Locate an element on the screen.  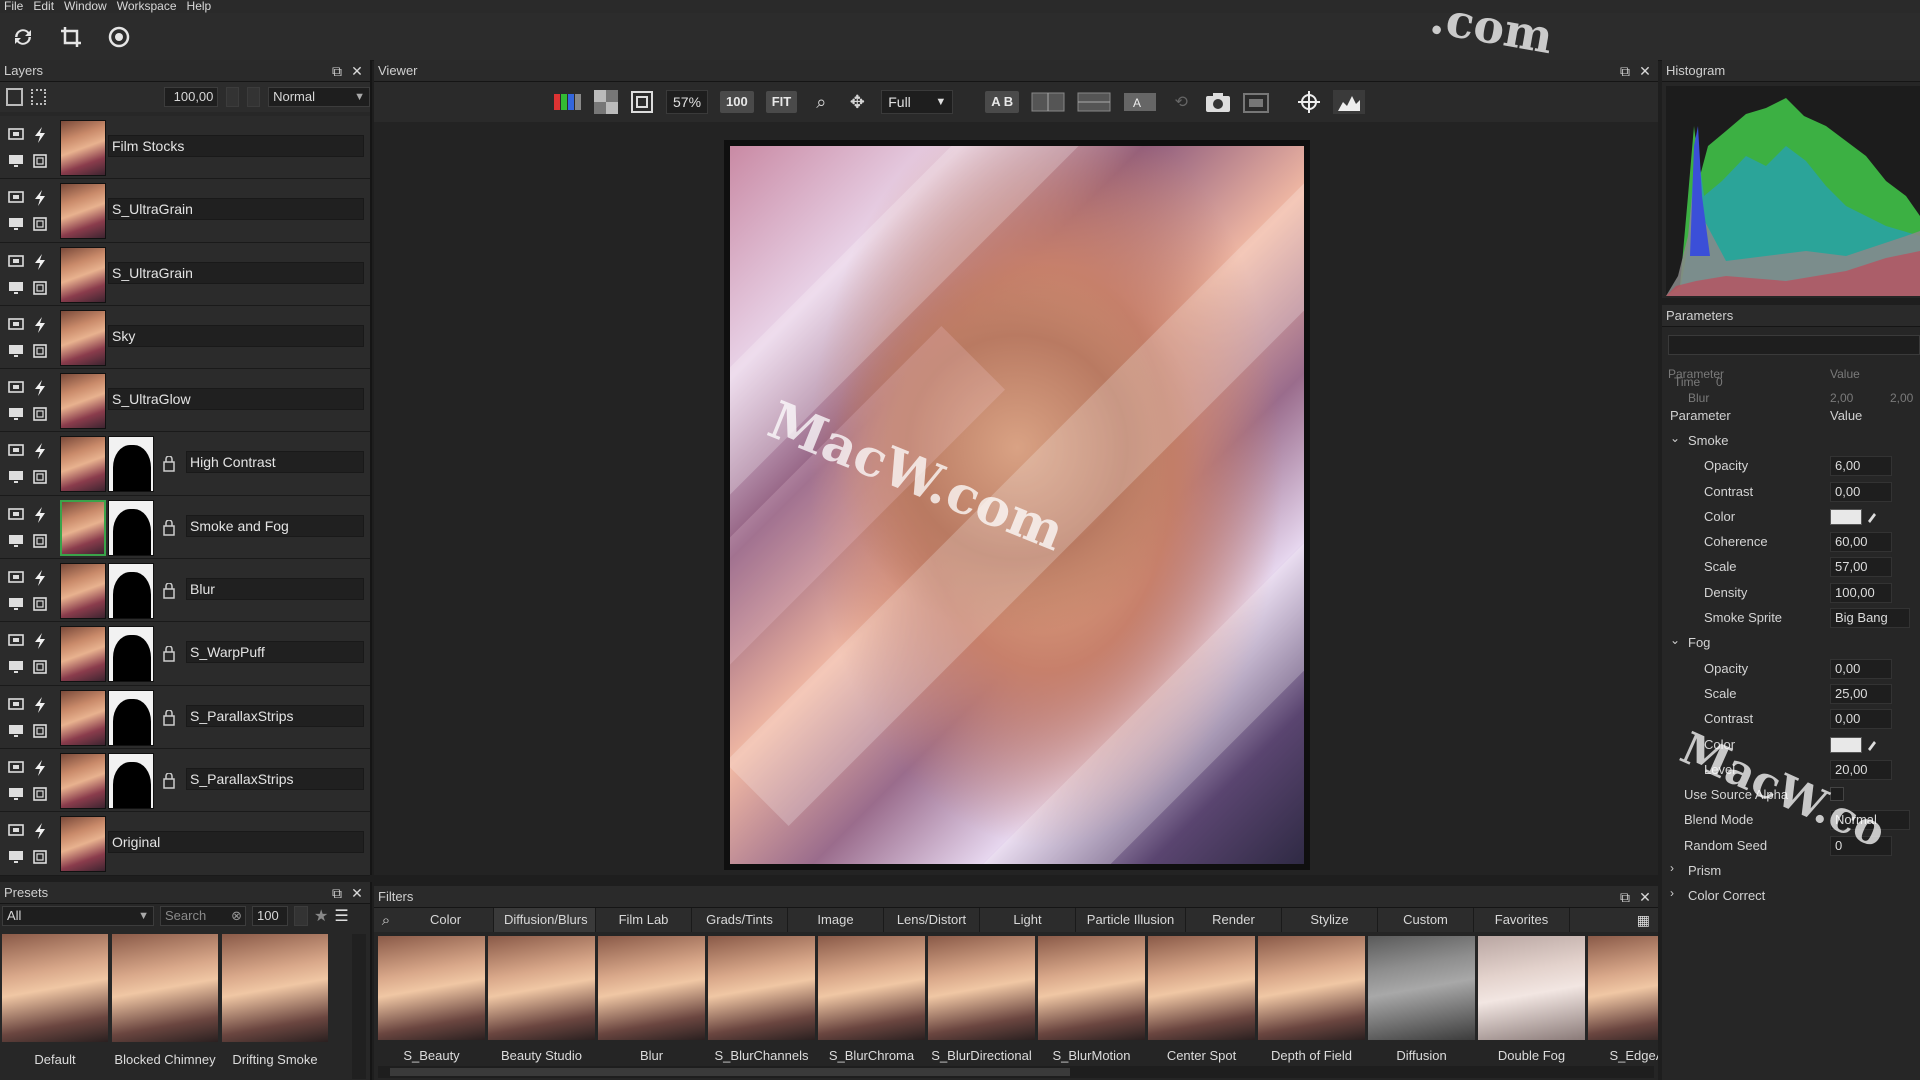
layer-row: High Contrast is located at coordinates (185, 464).